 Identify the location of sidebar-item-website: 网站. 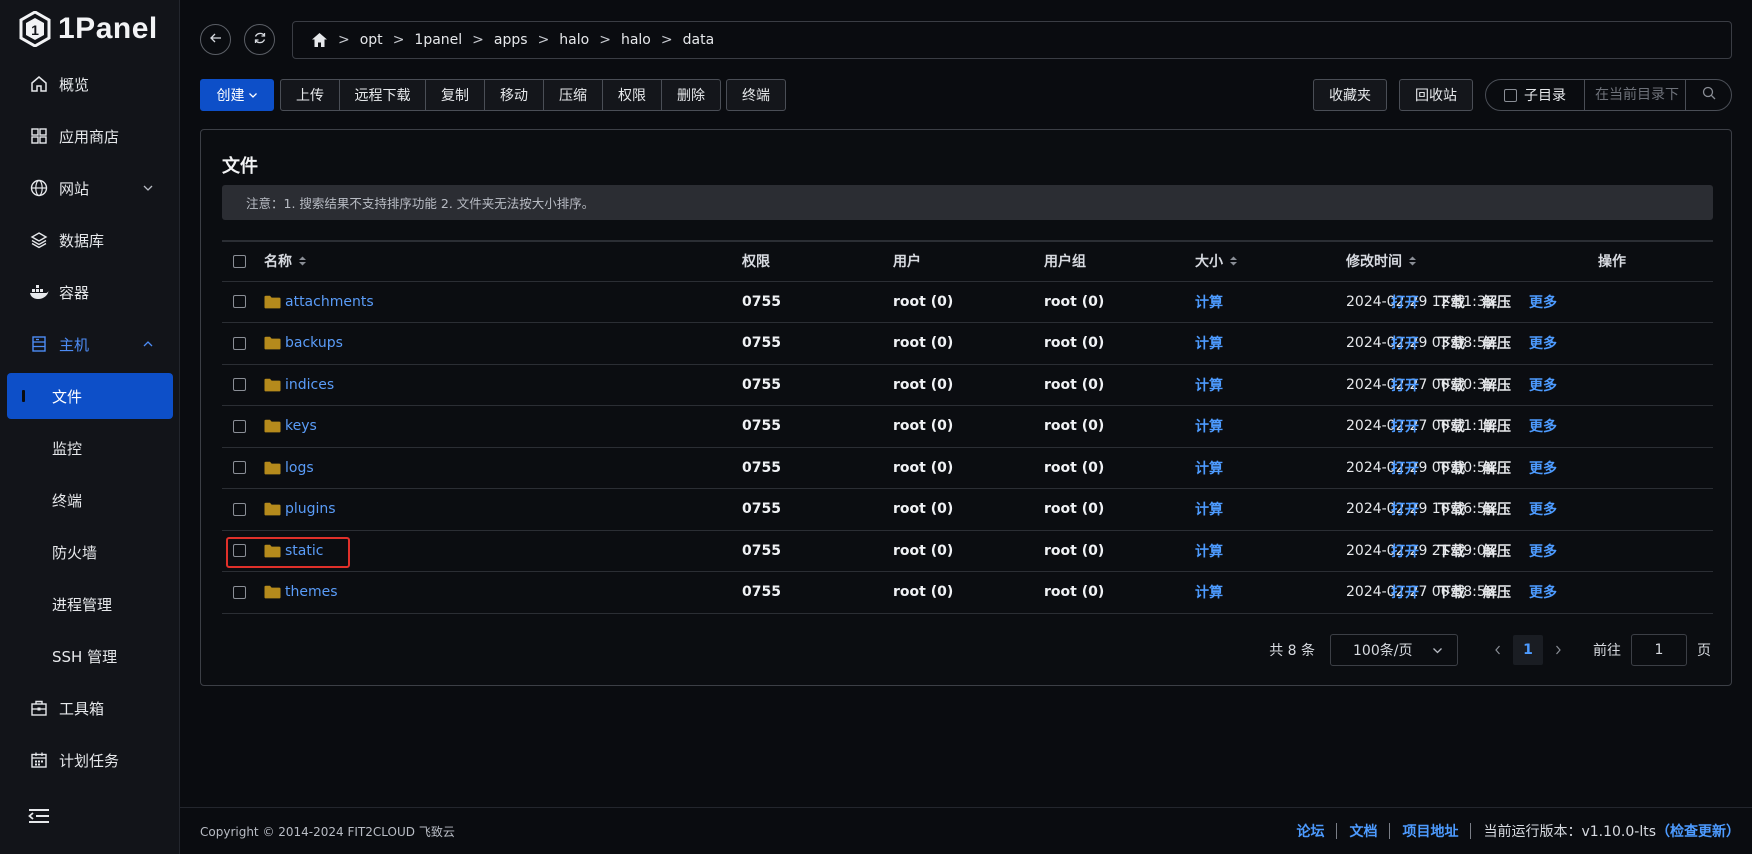
(90, 188).